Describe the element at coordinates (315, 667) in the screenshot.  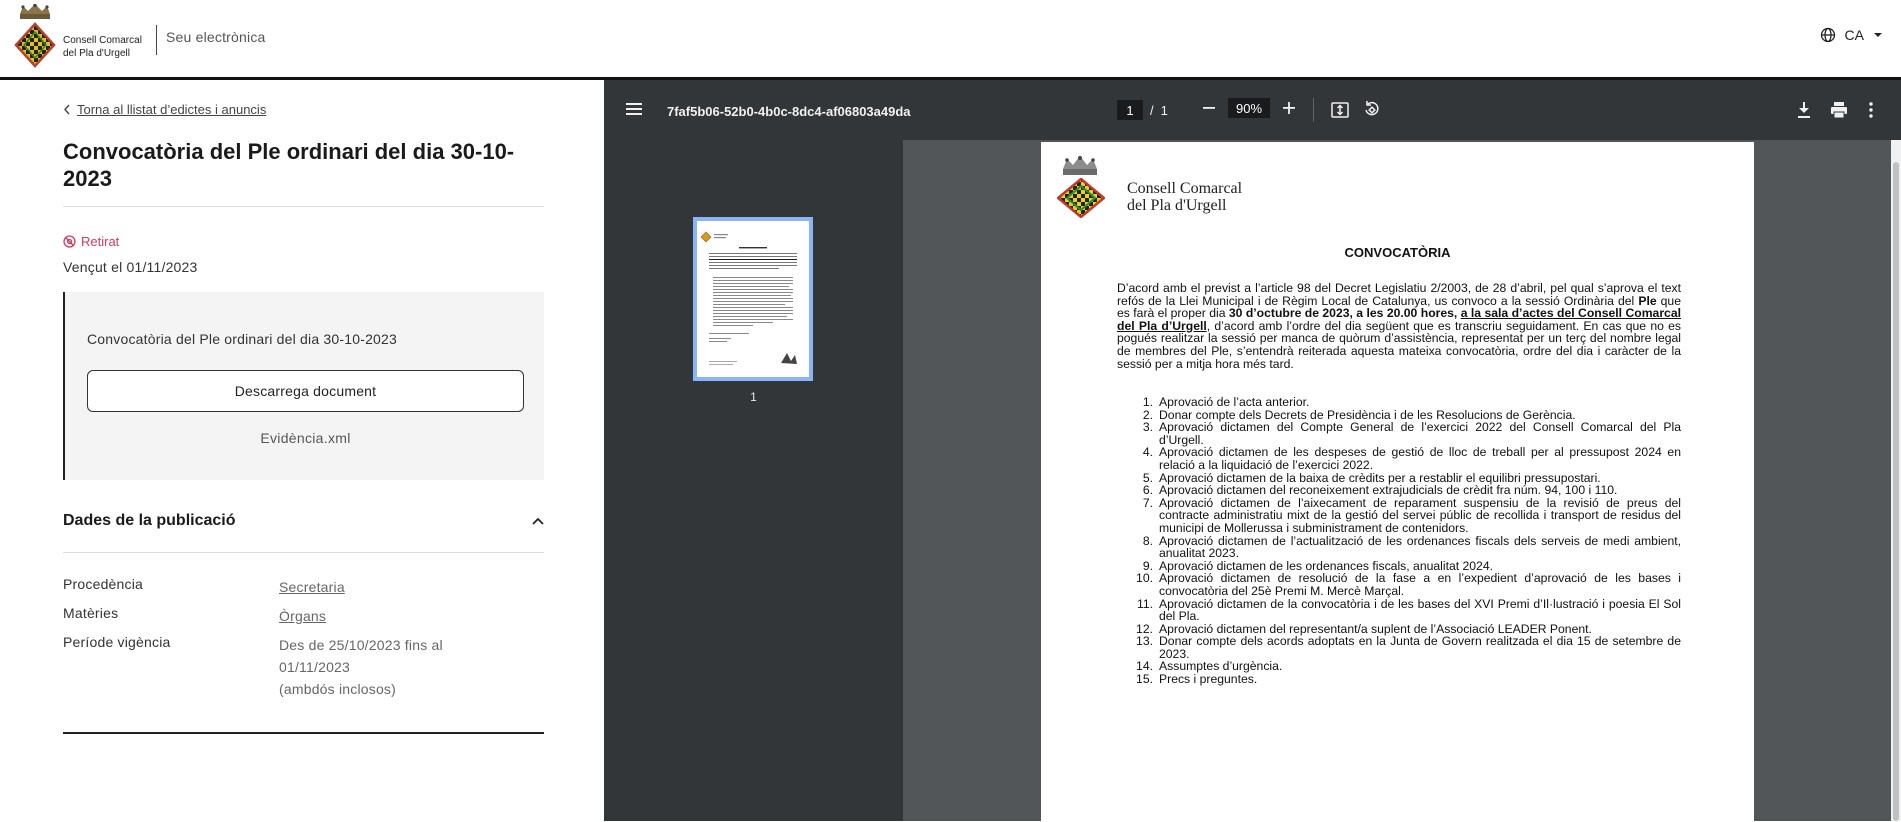
I see `validity-line: 01/11/2023` at that location.